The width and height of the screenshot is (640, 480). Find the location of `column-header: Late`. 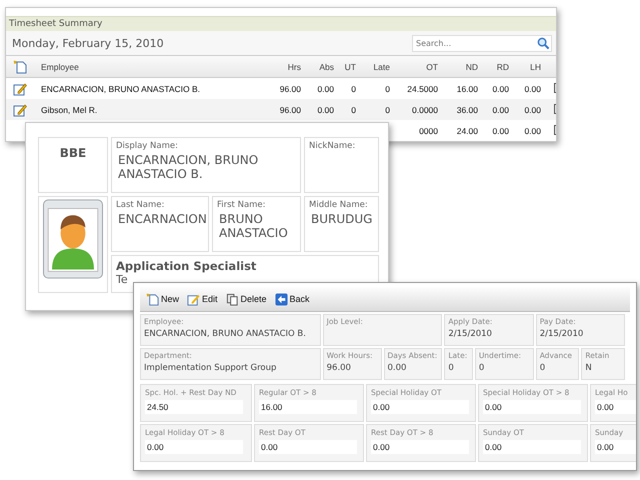

column-header: Late is located at coordinates (381, 67).